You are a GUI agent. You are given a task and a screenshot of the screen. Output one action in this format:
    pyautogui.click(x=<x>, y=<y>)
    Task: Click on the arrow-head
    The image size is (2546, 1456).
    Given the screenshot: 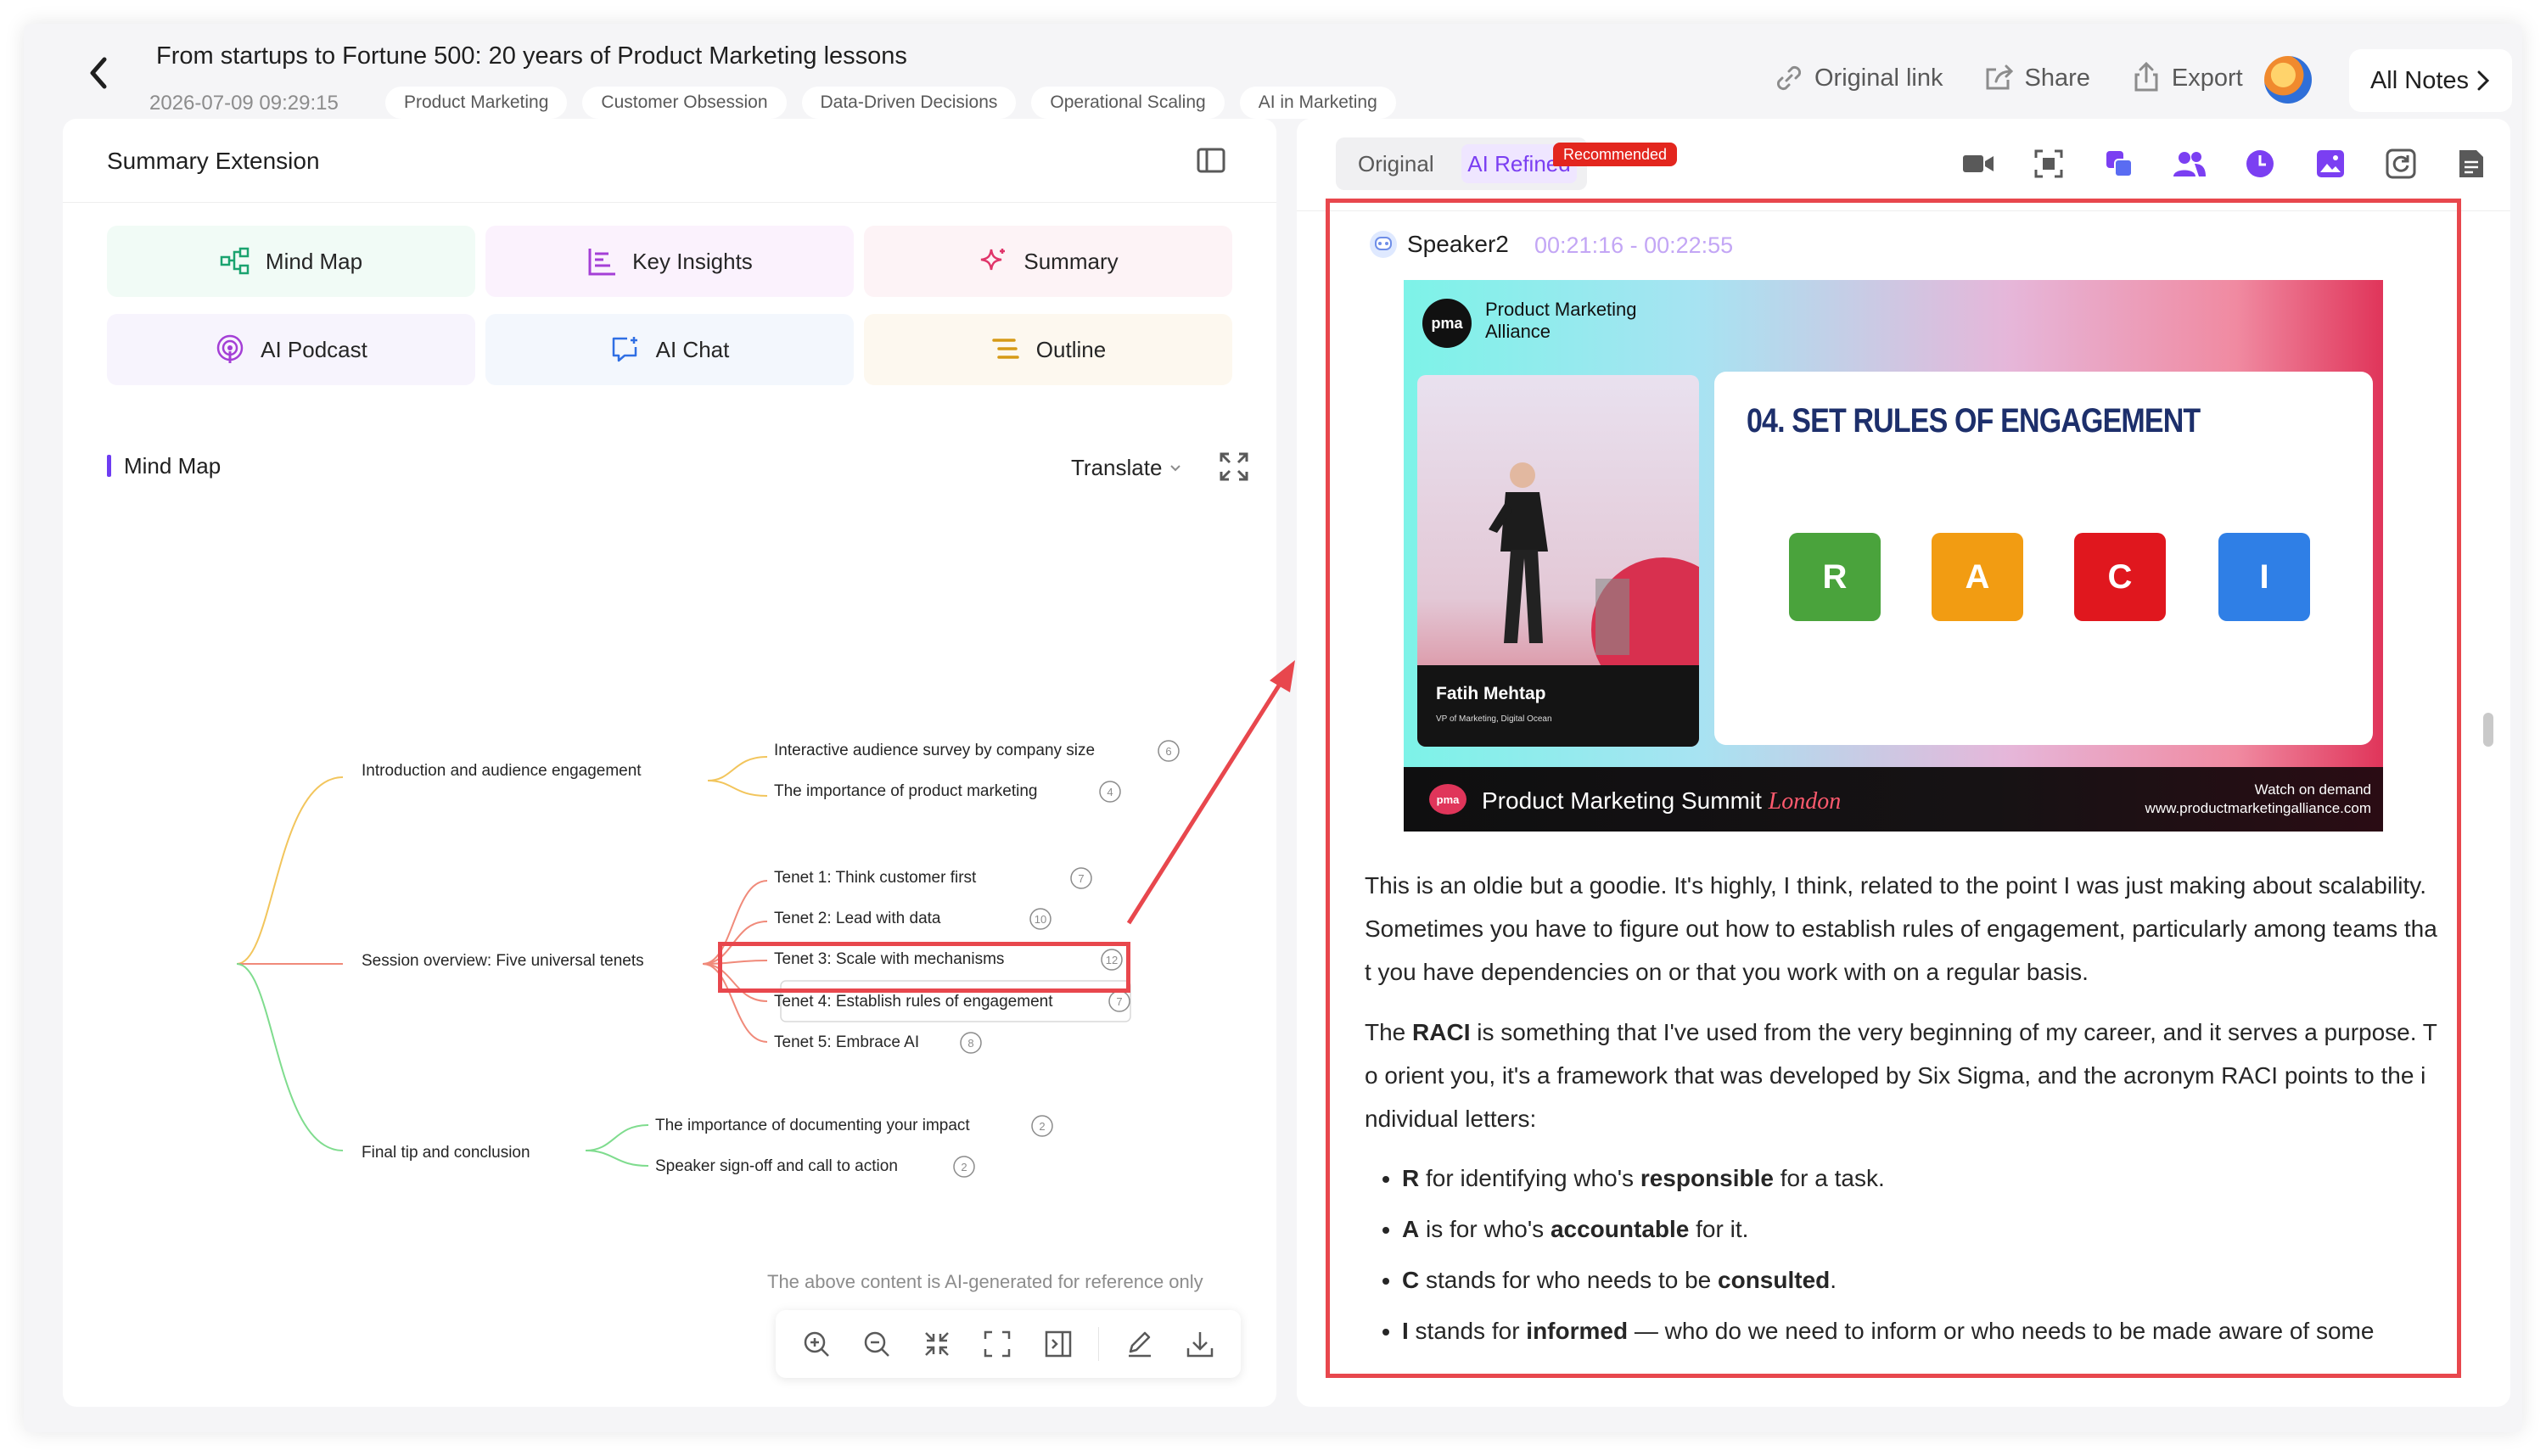 What is the action you would take?
    pyautogui.click(x=1282, y=676)
    